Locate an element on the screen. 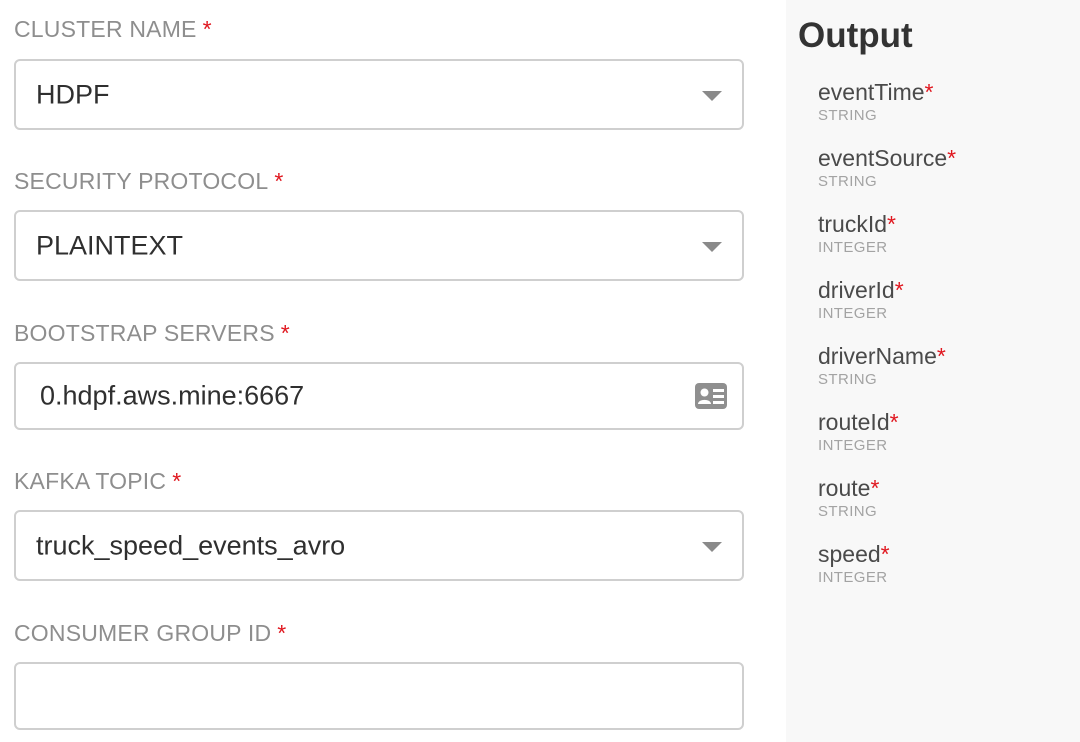 The height and width of the screenshot is (742, 1080). cluster-name-select: HDPF is located at coordinates (379, 94).